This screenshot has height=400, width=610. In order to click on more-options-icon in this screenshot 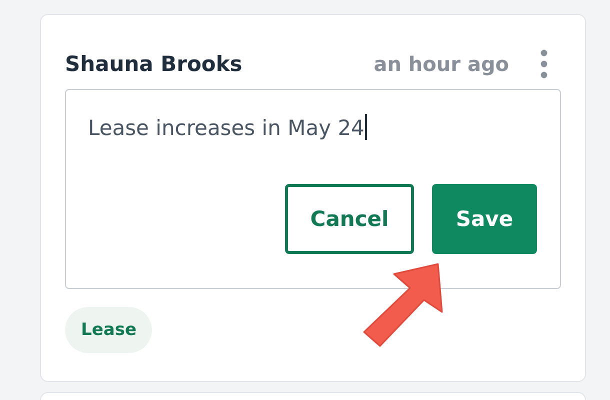, I will do `click(544, 64)`.